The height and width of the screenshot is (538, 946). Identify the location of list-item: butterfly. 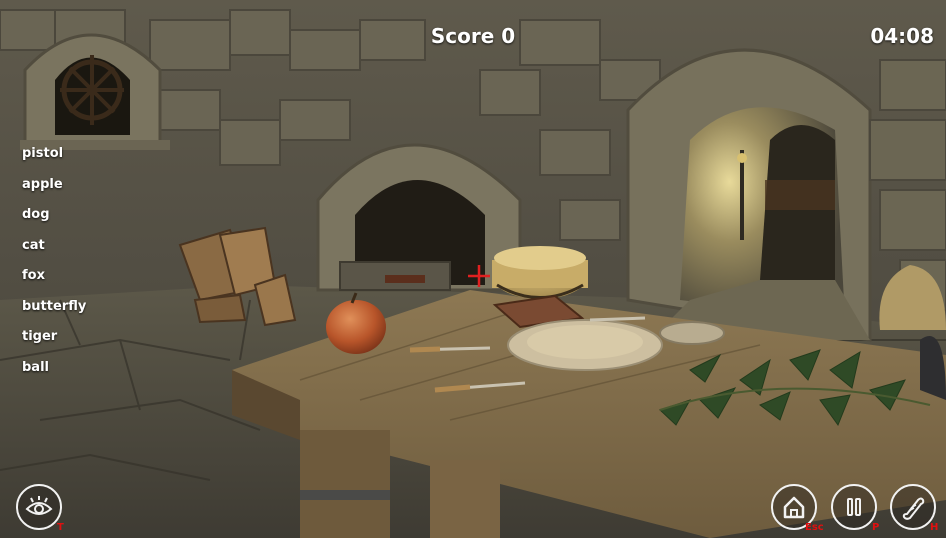
(54, 306).